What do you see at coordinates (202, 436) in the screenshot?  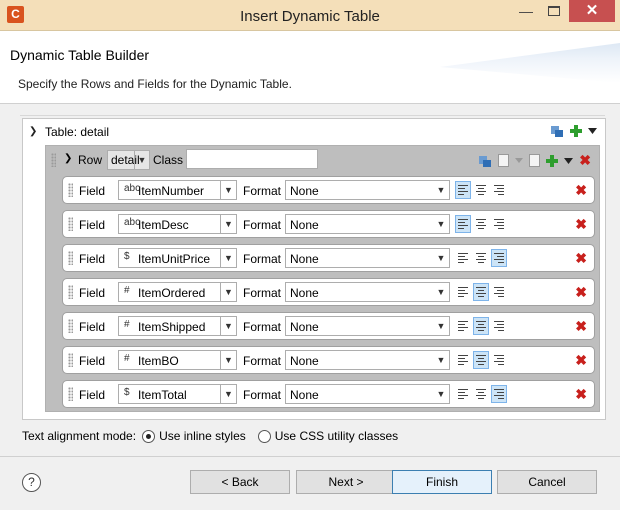 I see `radio-inline-styles-label: Use inline styles` at bounding box center [202, 436].